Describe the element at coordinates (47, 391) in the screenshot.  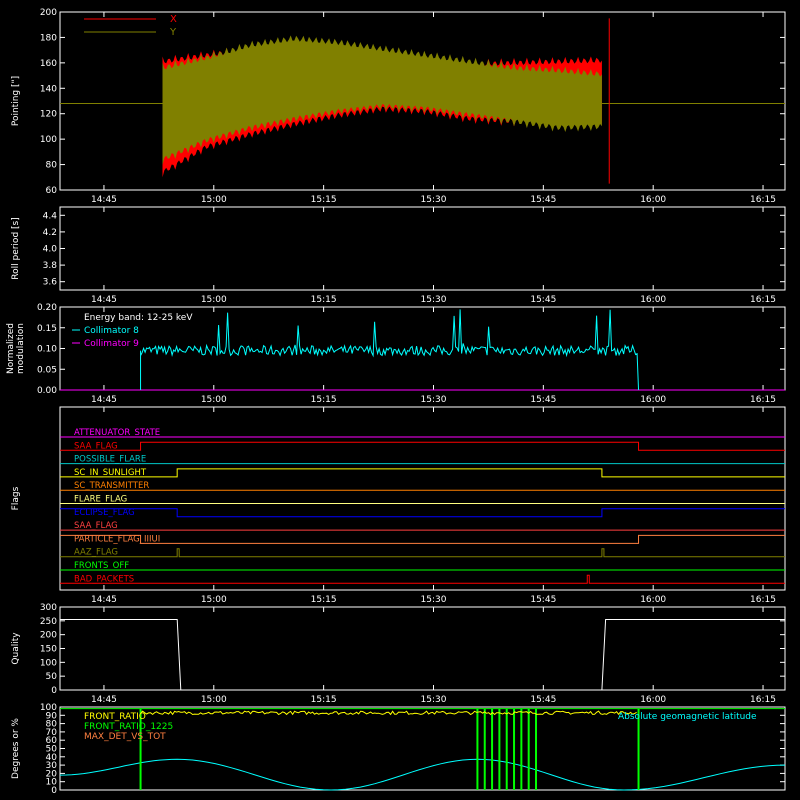
I see `y-tick-label: 0.00` at that location.